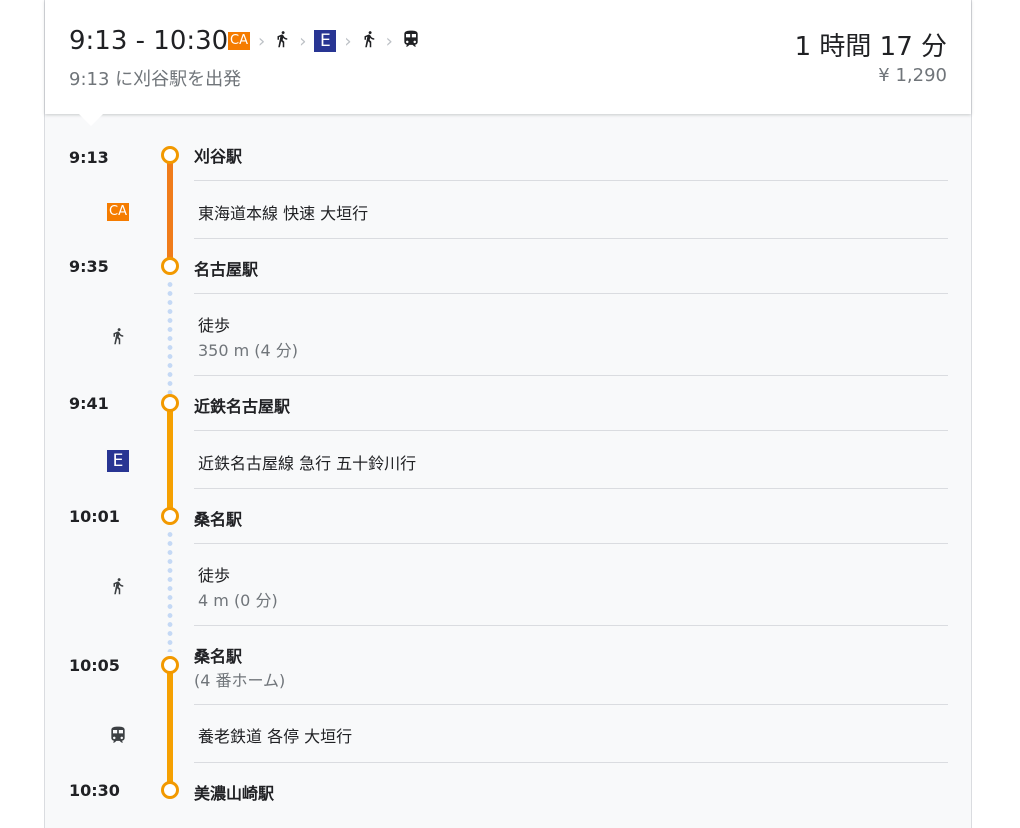  Describe the element at coordinates (94, 665) in the screenshot. I see `stop-time: 10:05` at that location.